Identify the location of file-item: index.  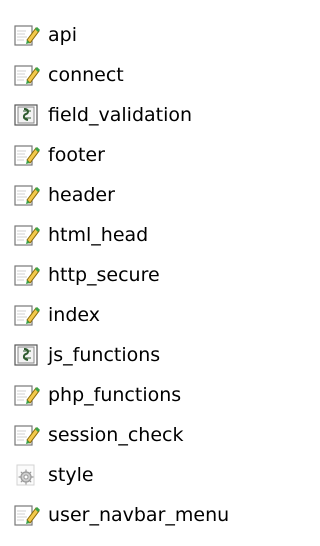
(133, 315).